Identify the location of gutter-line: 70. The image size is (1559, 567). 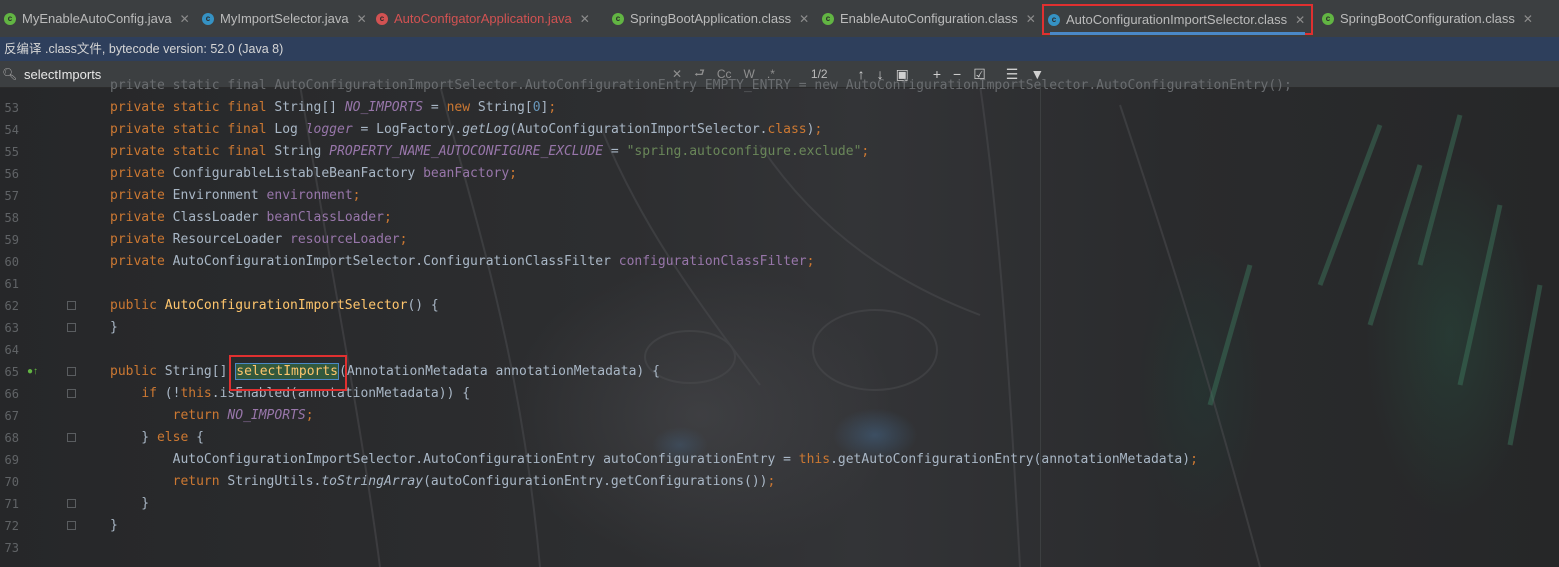
(50, 482).